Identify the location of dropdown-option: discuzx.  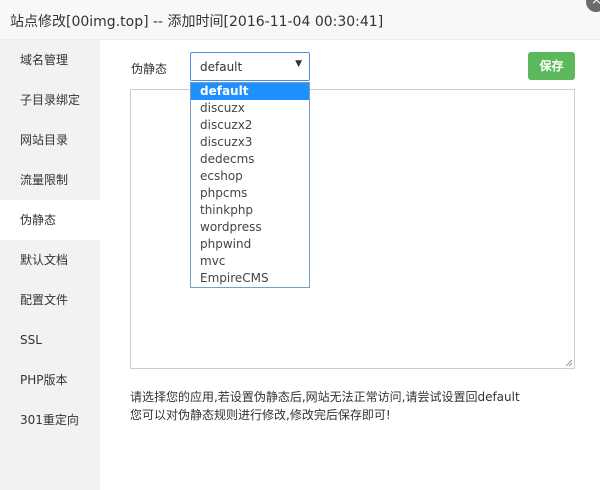
(250, 108).